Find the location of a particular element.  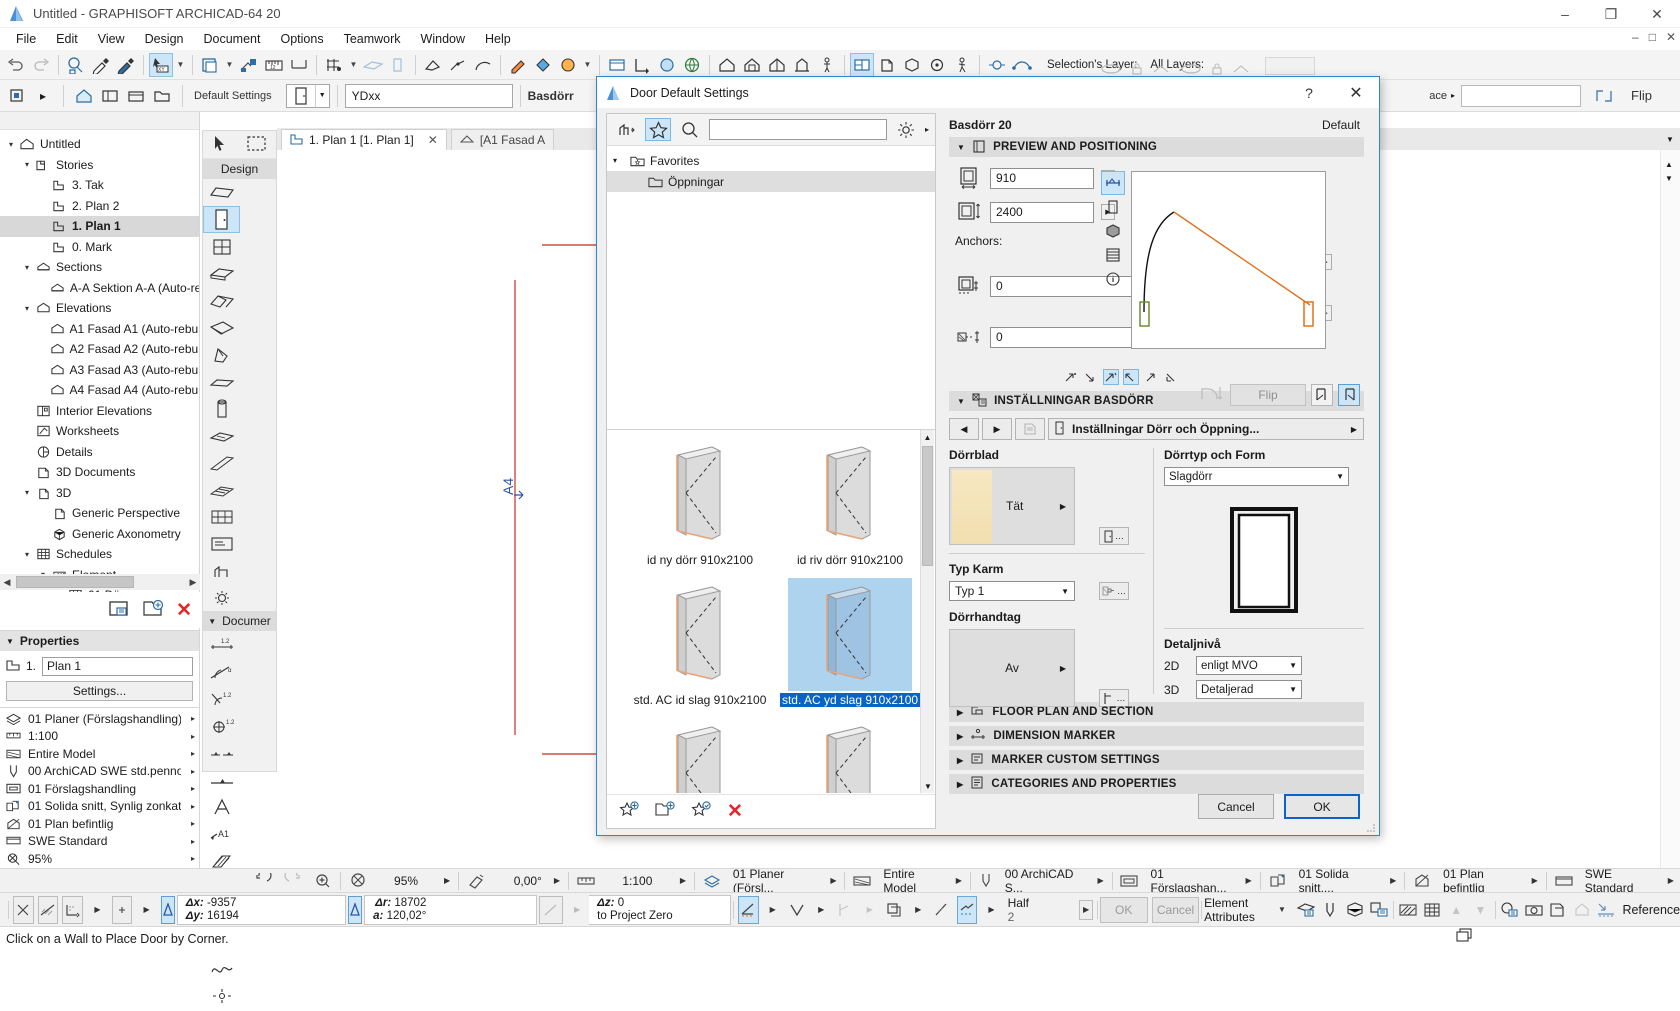

level-marker-icon is located at coordinates (221, 779).